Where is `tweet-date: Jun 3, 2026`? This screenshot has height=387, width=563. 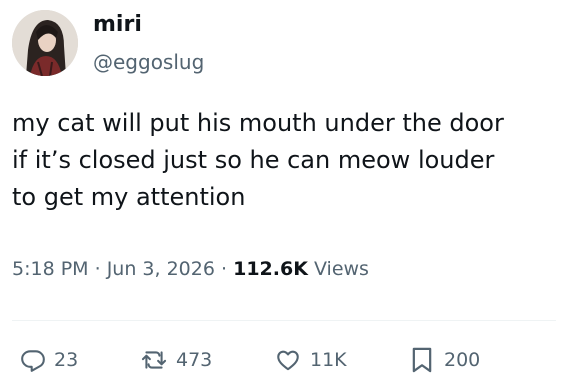 tweet-date: Jun 3, 2026 is located at coordinates (161, 269).